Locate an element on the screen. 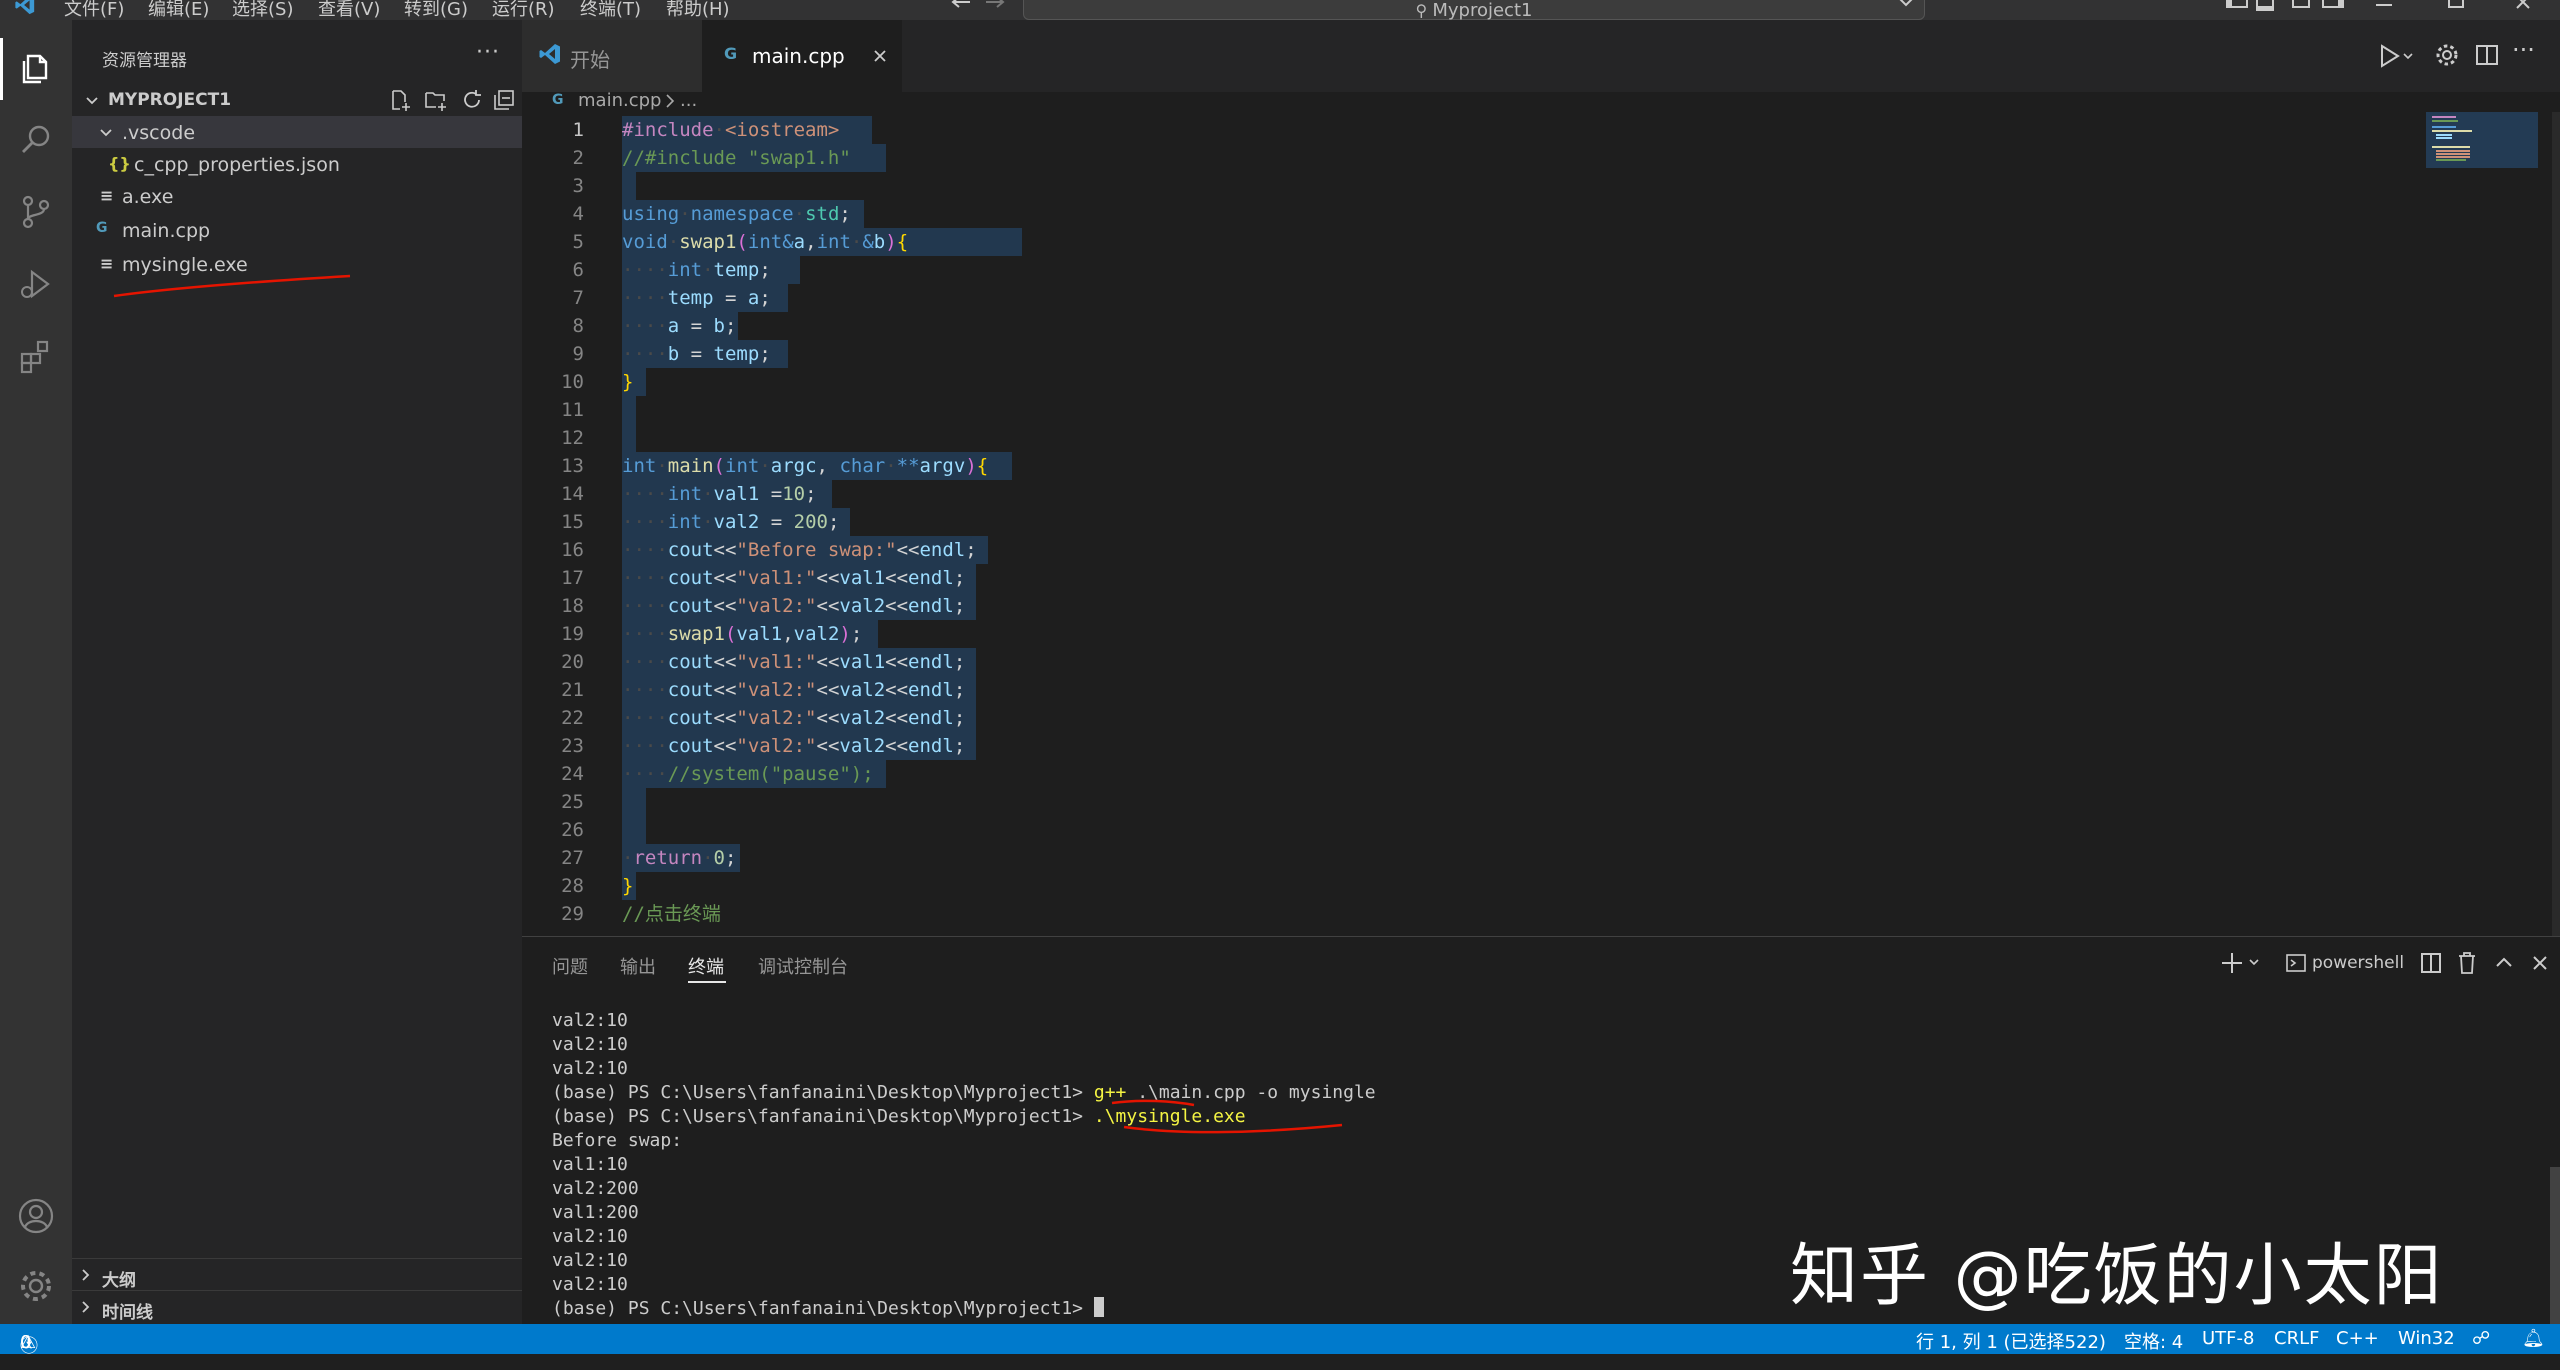 The height and width of the screenshot is (1370, 2560). tree-file-c-cpp-properties: {} c_cpp_properties.json is located at coordinates (297, 164).